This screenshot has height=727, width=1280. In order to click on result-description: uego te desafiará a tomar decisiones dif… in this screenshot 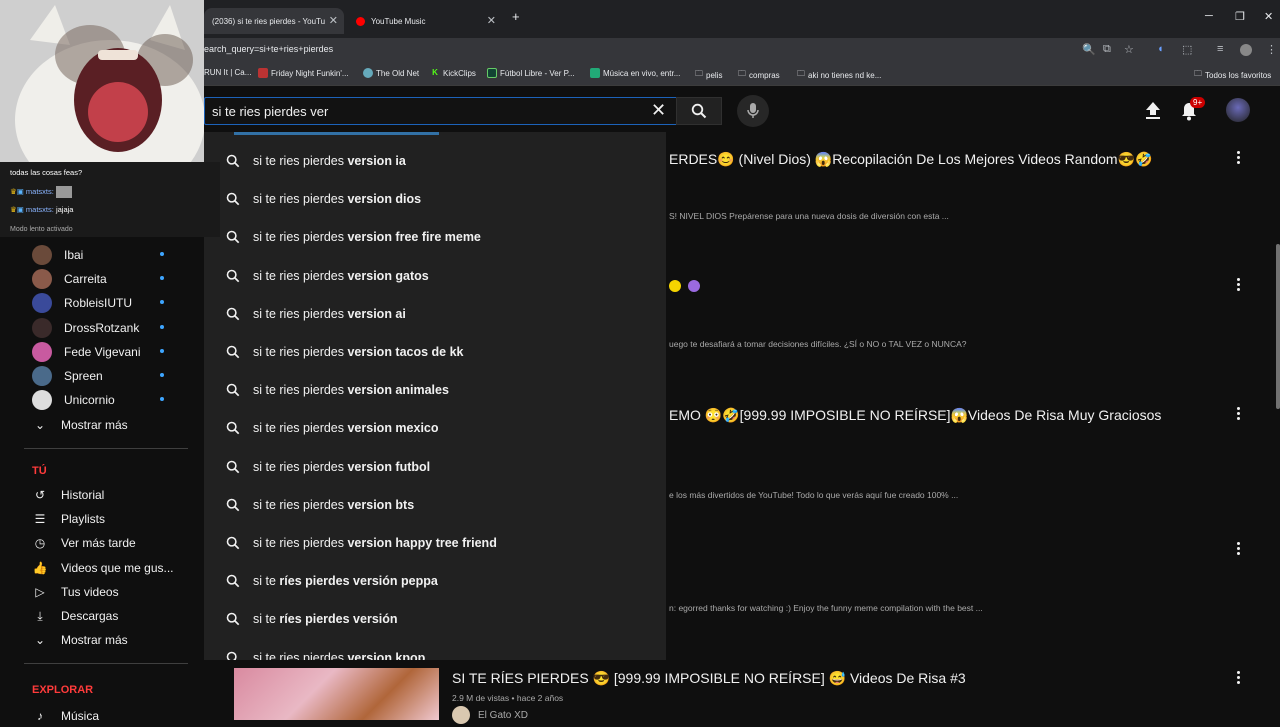, I will do `click(818, 344)`.